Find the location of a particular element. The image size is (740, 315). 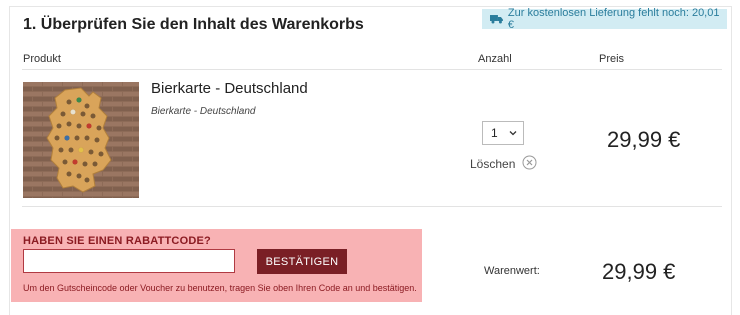

subtotal-value: 29,99 € is located at coordinates (639, 271).